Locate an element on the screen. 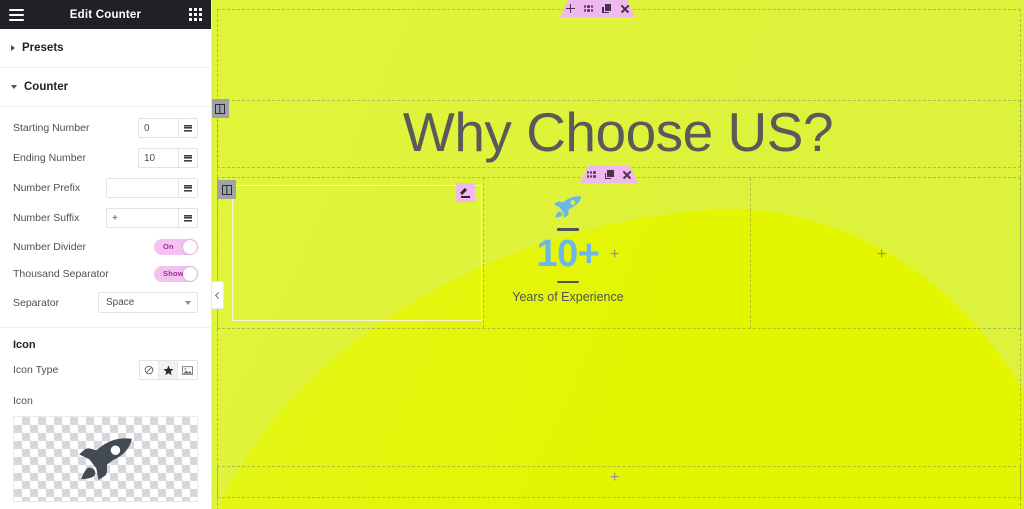  counter-widget: 10+ Years of Experience is located at coordinates (568, 253).